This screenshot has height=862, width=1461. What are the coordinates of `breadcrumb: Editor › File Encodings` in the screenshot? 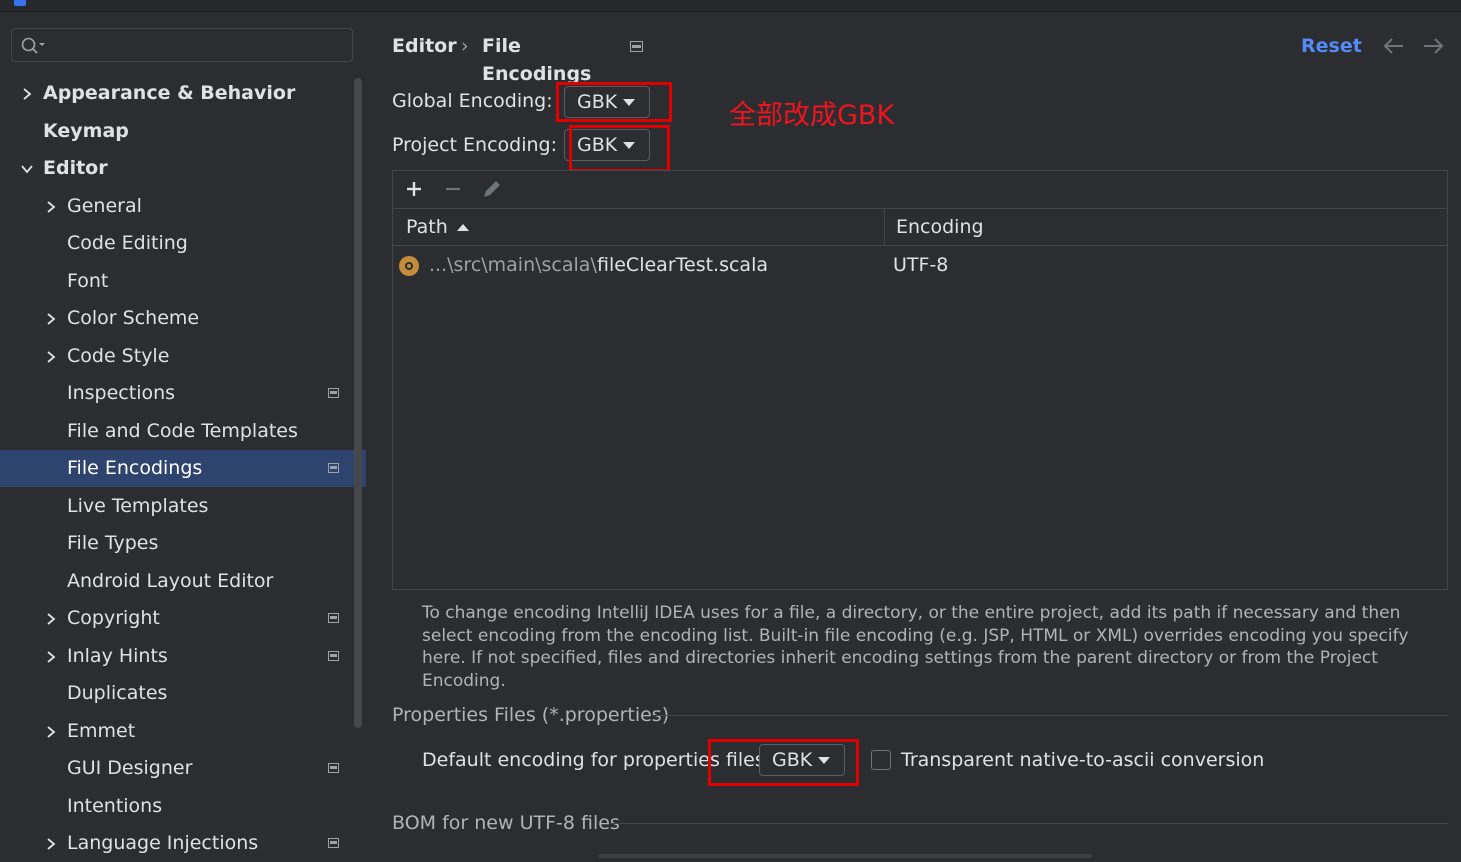 It's located at (512, 58).